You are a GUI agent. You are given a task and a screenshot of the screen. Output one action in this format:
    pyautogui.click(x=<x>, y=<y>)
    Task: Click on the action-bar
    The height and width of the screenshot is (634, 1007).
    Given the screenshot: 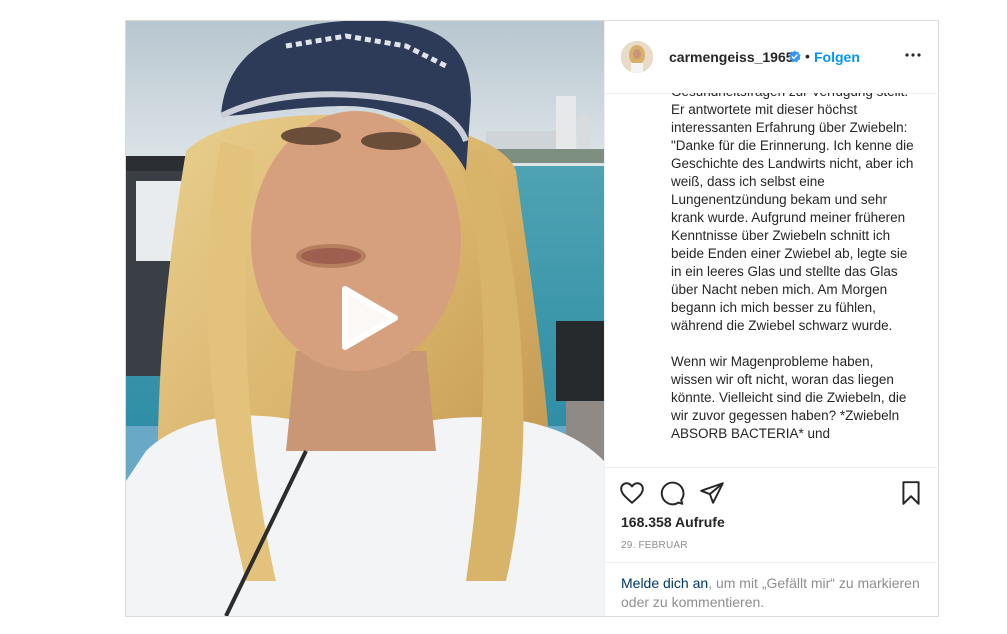 What is the action you would take?
    pyautogui.click(x=772, y=492)
    